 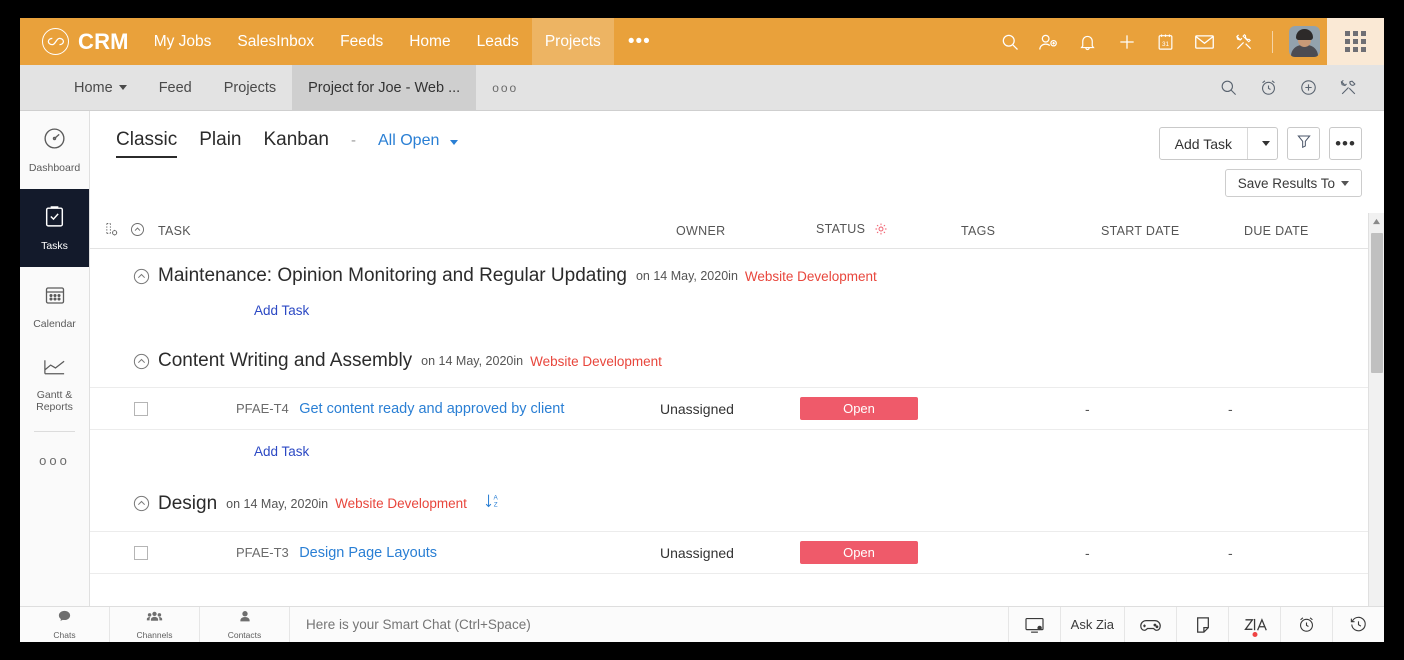 What do you see at coordinates (1087, 41) in the screenshot?
I see `bell-icon` at bounding box center [1087, 41].